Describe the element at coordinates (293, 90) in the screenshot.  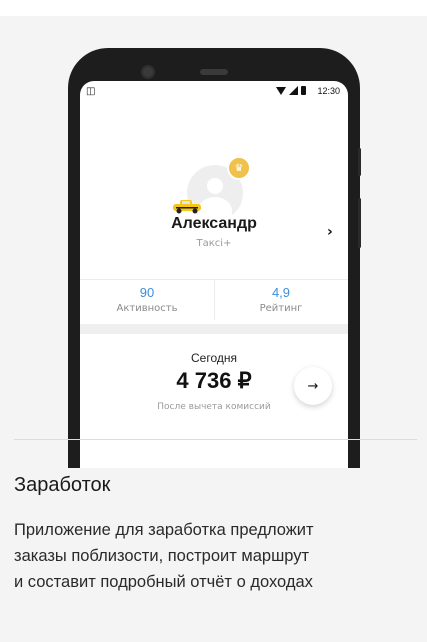
I see `cellular-icon` at that location.